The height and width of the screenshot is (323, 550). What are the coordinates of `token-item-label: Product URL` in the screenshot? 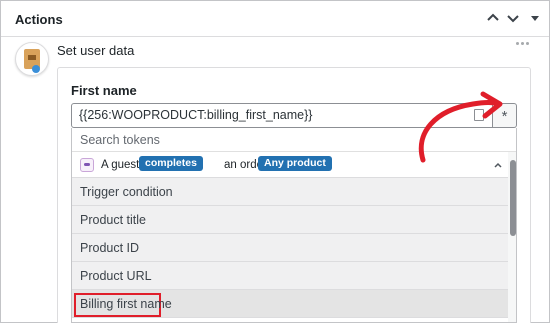 It's located at (116, 276).